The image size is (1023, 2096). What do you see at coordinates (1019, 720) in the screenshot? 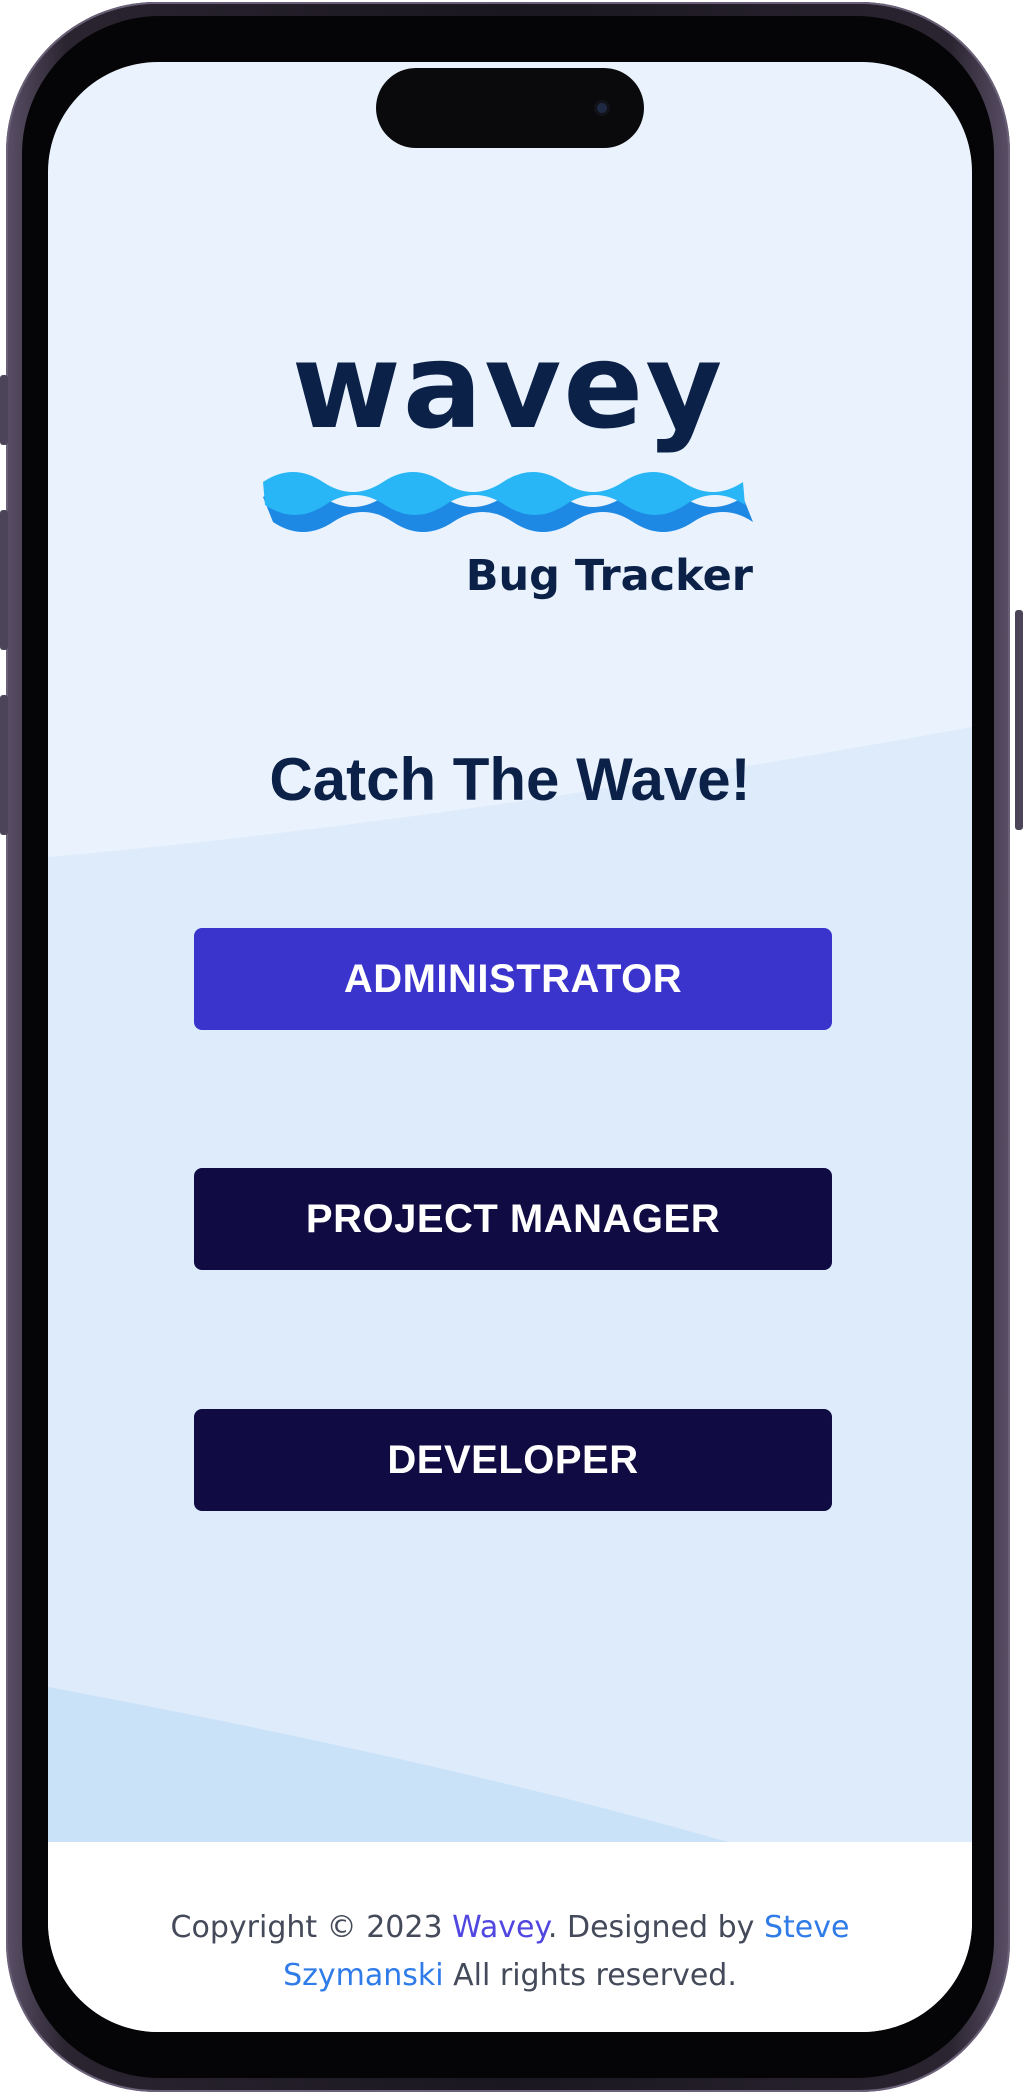
I see `power-button` at bounding box center [1019, 720].